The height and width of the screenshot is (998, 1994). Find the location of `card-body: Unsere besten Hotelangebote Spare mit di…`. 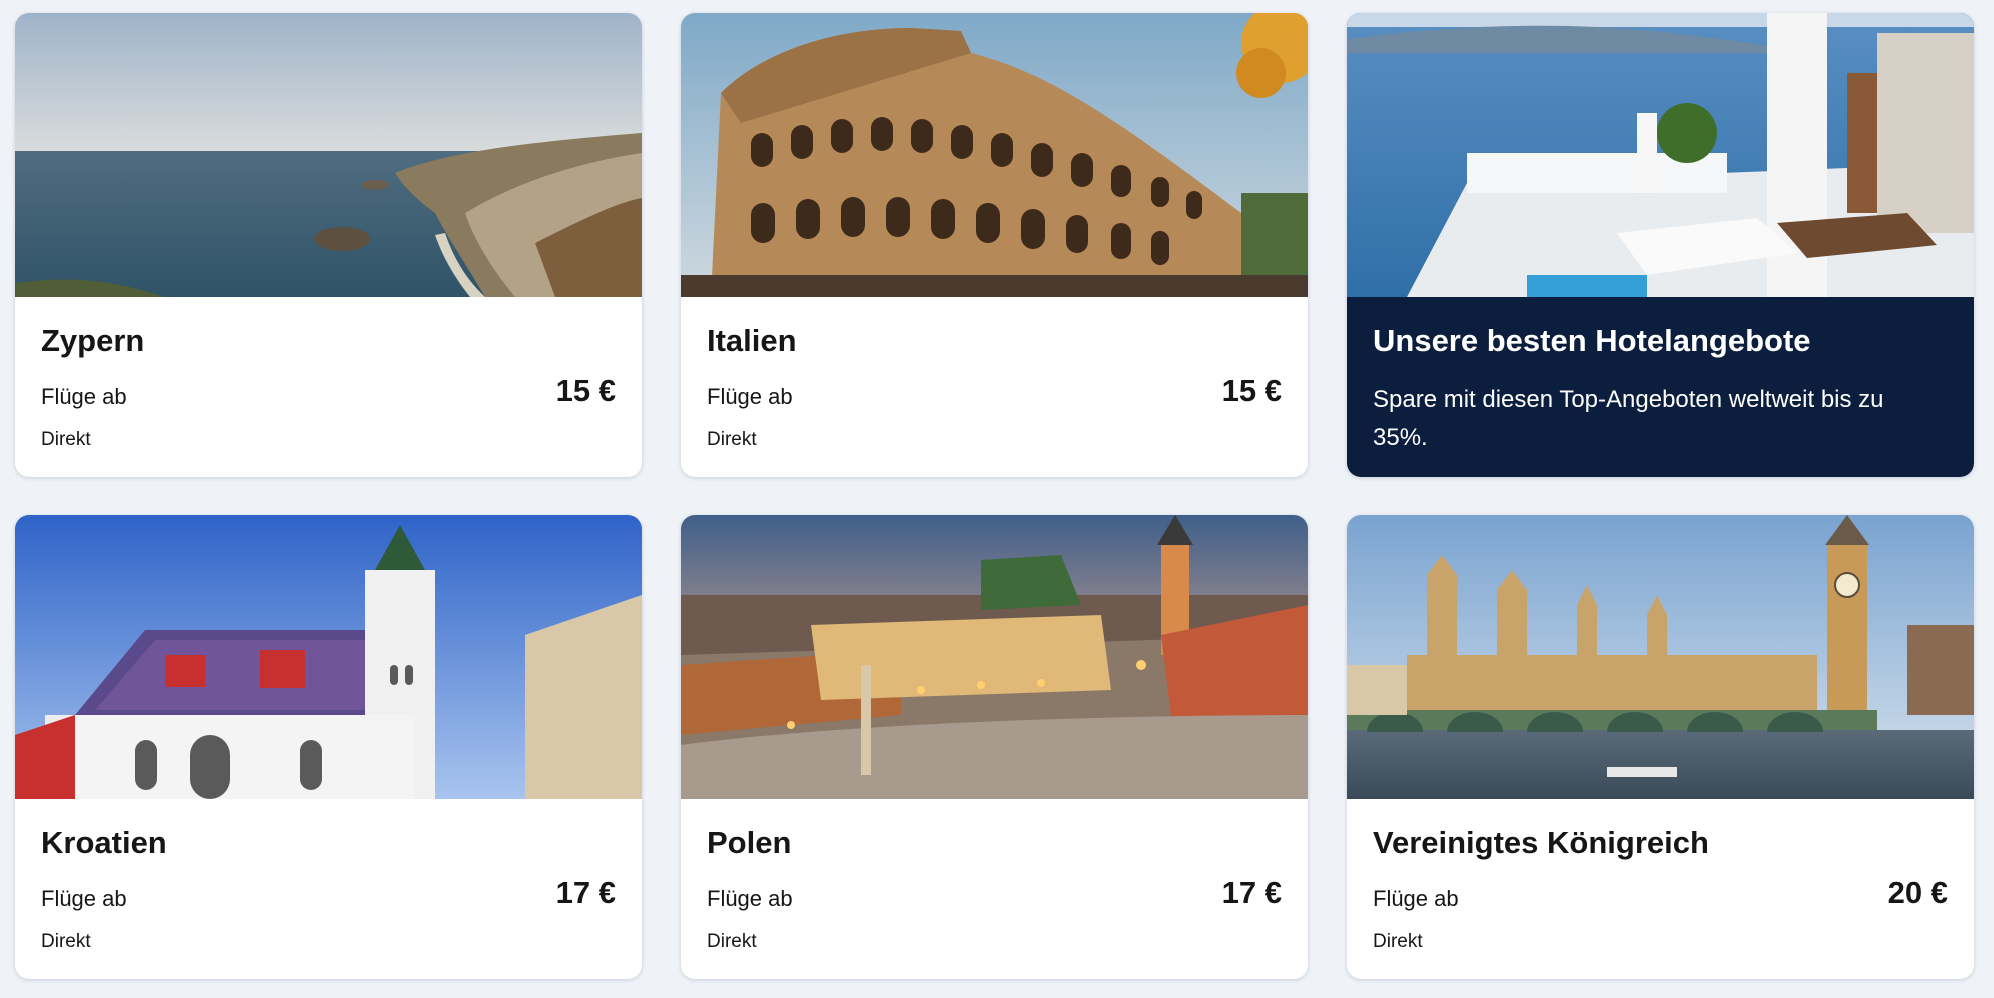

card-body: Unsere besten Hotelangebote Spare mit di… is located at coordinates (1660, 387).